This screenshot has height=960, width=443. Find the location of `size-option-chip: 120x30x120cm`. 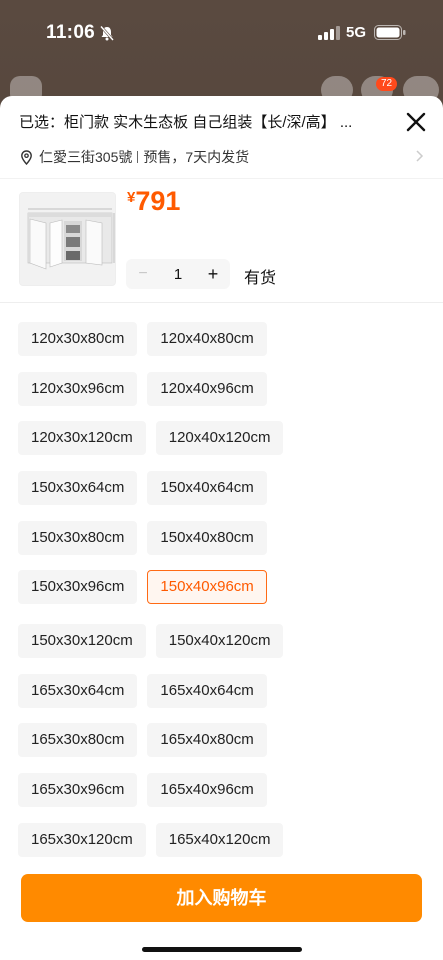

size-option-chip: 120x30x120cm is located at coordinates (82, 438).